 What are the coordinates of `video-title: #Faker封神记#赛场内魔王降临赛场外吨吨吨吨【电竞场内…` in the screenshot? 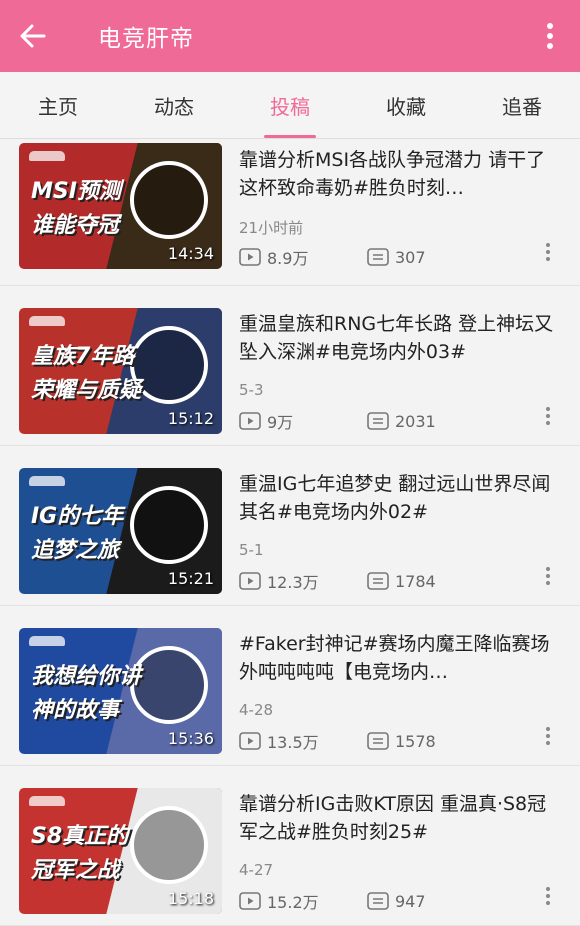 It's located at (400, 658).